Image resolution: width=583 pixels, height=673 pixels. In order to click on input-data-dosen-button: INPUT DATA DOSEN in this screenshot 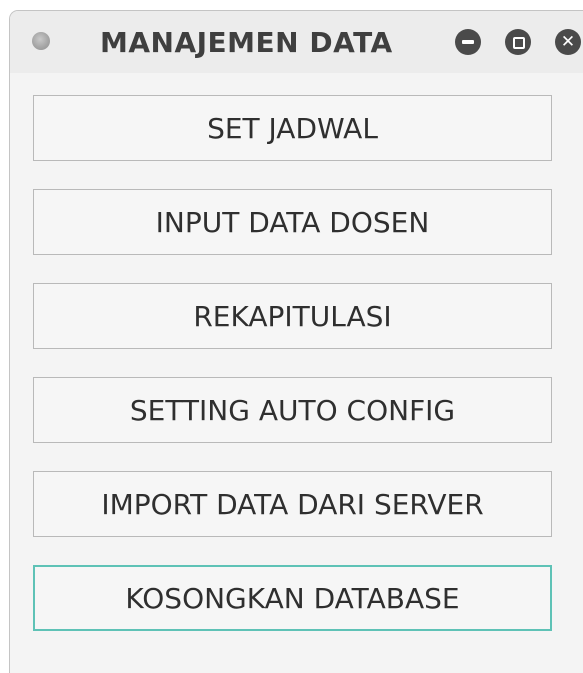, I will do `click(292, 222)`.